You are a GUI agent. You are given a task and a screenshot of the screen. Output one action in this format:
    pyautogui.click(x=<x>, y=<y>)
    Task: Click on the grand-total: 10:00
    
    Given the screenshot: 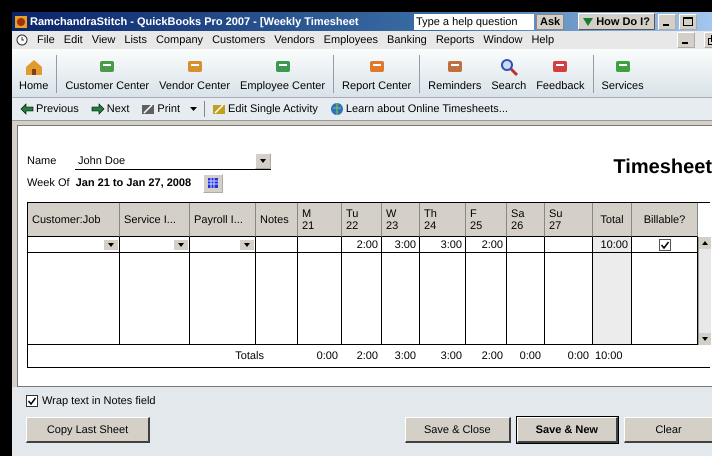 What is the action you would take?
    pyautogui.click(x=609, y=356)
    